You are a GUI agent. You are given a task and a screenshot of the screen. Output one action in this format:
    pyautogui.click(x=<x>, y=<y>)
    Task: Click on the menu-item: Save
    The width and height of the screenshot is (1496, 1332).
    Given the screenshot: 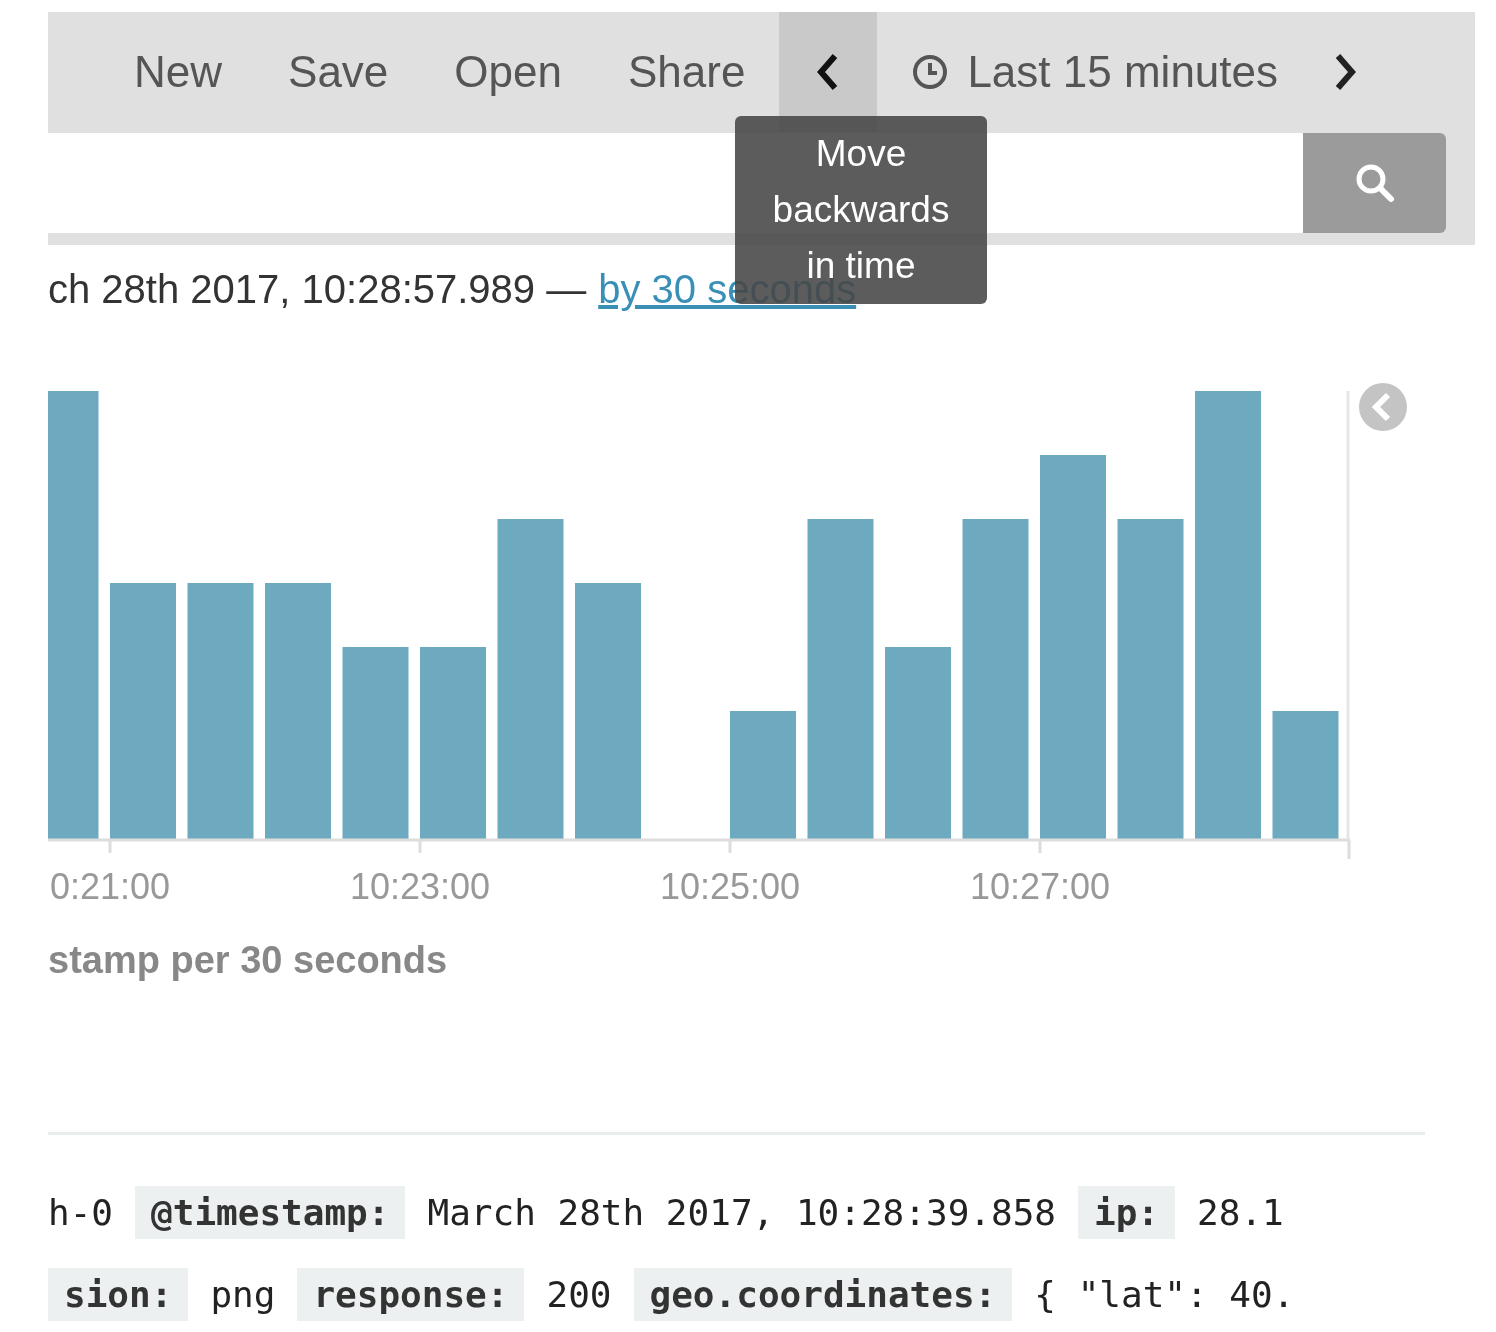 What is the action you would take?
    pyautogui.click(x=338, y=72)
    